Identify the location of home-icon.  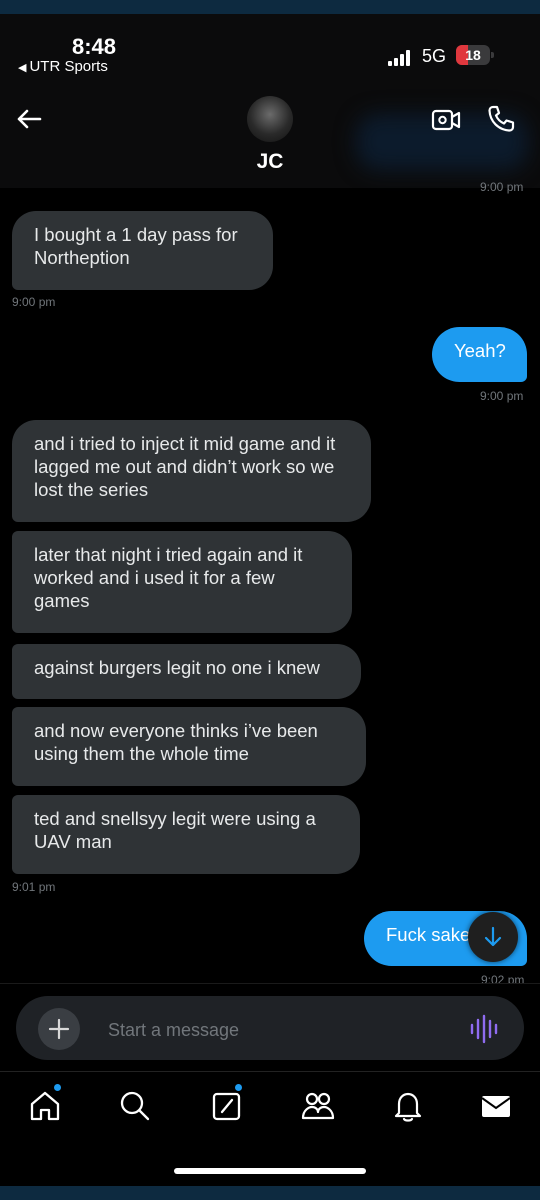
(45, 1106).